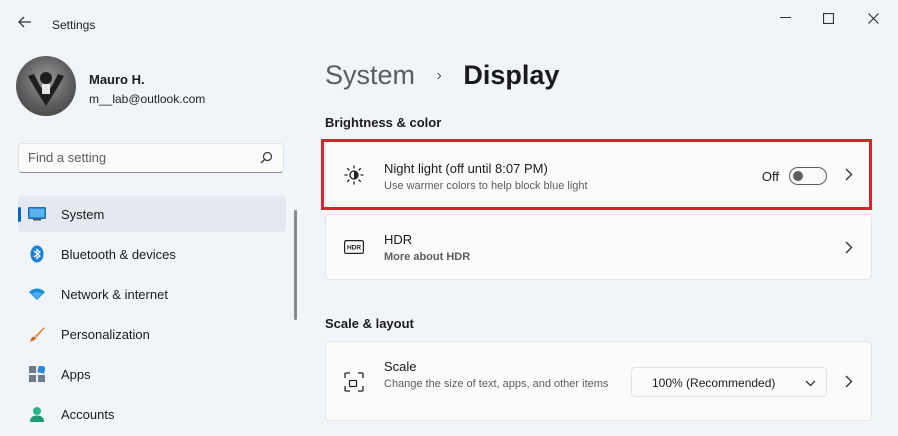  What do you see at coordinates (37, 334) in the screenshot?
I see `brush-icon` at bounding box center [37, 334].